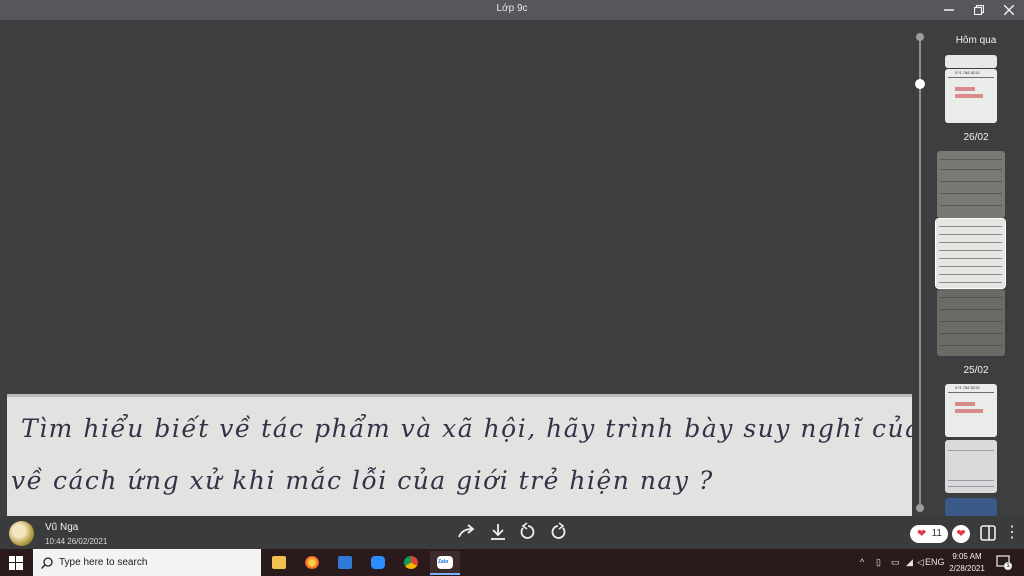  I want to click on taskbar-app-chrome, so click(411, 562).